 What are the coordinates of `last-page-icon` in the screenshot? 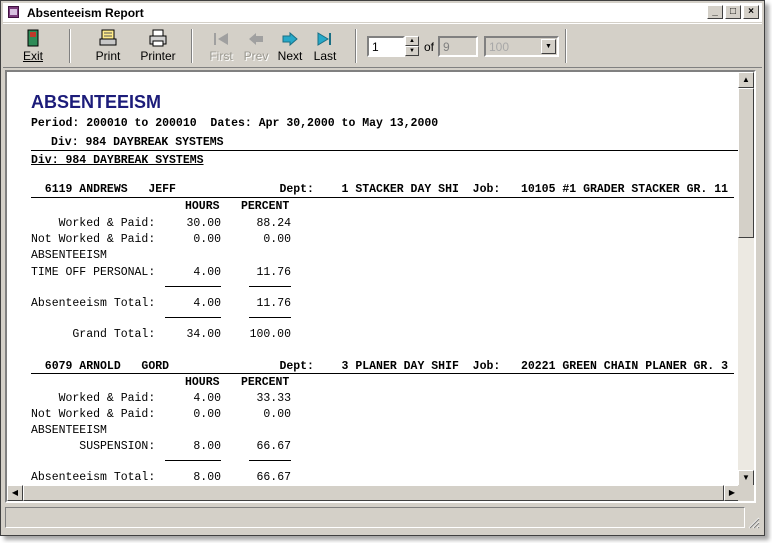 It's located at (325, 37).